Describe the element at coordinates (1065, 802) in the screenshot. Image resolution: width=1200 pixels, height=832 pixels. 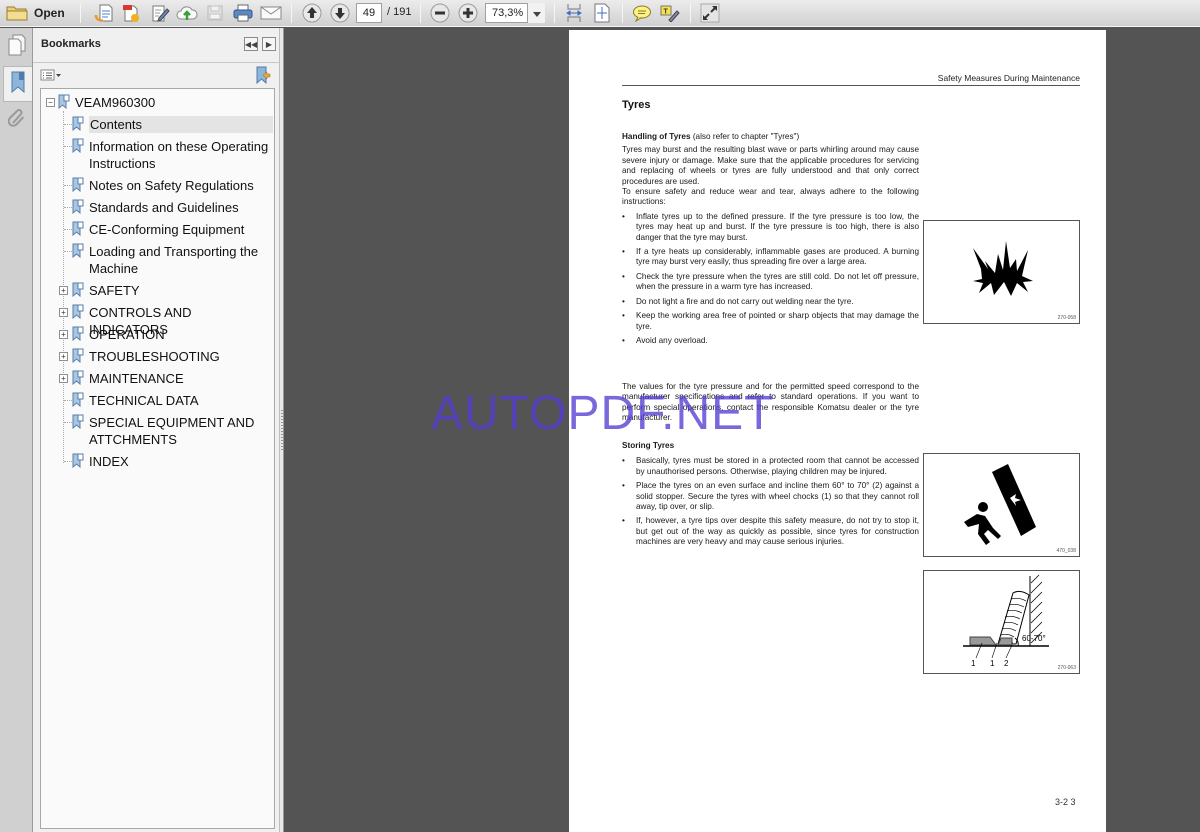
I see `page-number: 3-2 3` at that location.